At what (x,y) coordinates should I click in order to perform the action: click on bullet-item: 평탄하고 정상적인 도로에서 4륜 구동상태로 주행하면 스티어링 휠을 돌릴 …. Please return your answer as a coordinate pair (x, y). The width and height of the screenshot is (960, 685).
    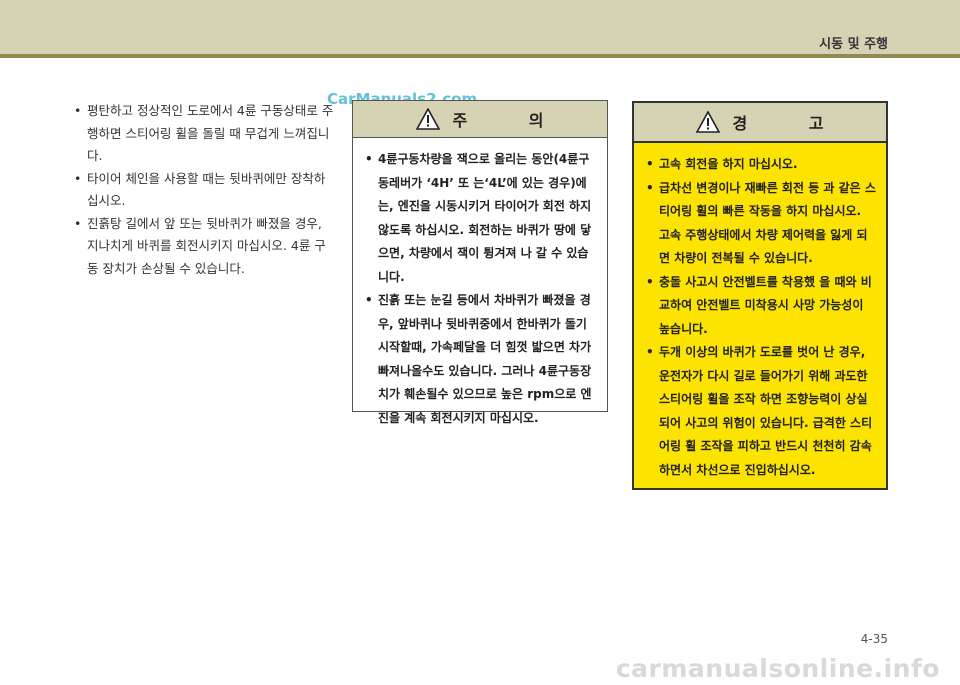
    Looking at the image, I should click on (203, 134).